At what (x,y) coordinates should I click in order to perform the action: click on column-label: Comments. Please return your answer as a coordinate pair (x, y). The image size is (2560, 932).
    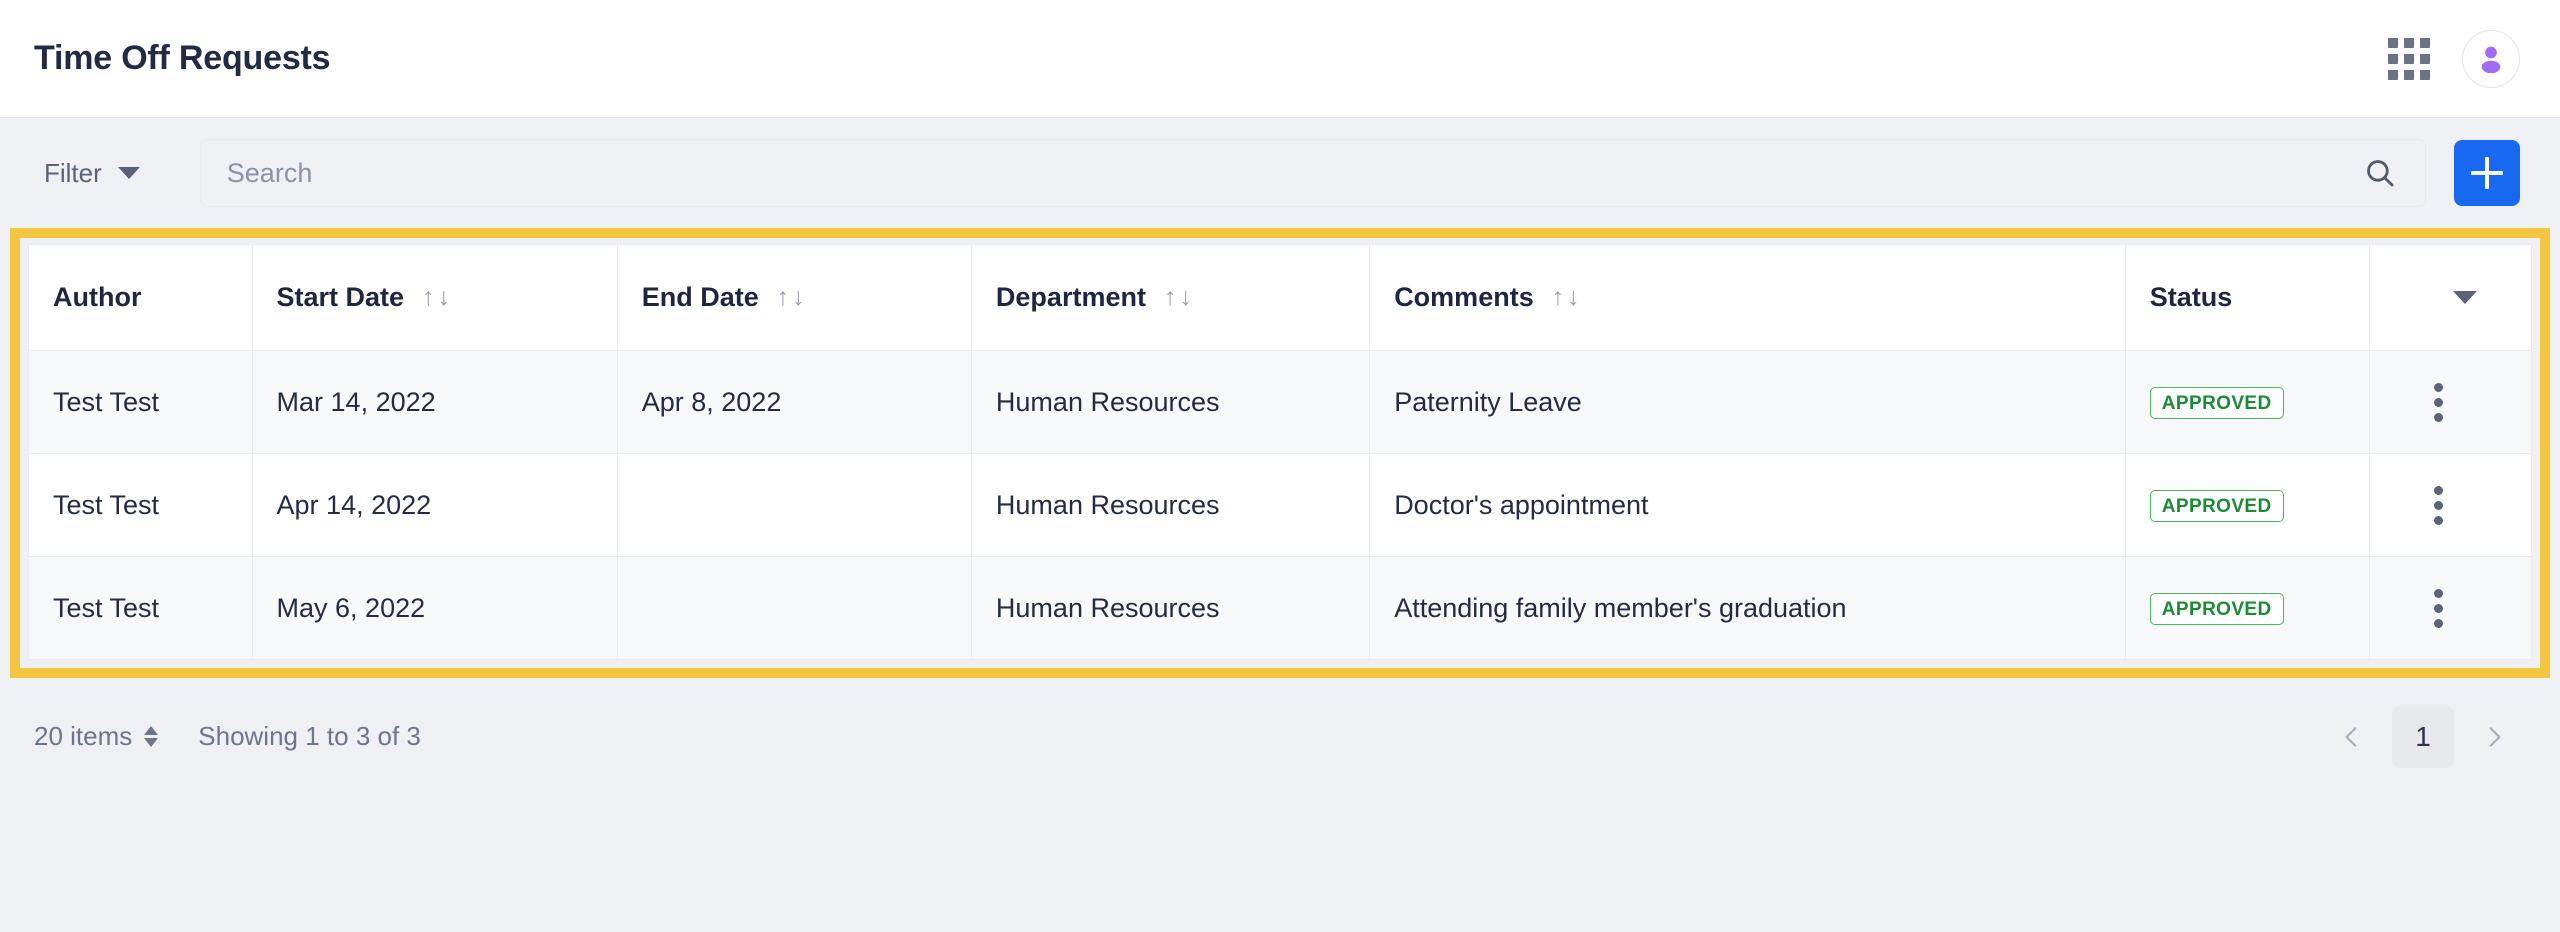
    Looking at the image, I should click on (1464, 297).